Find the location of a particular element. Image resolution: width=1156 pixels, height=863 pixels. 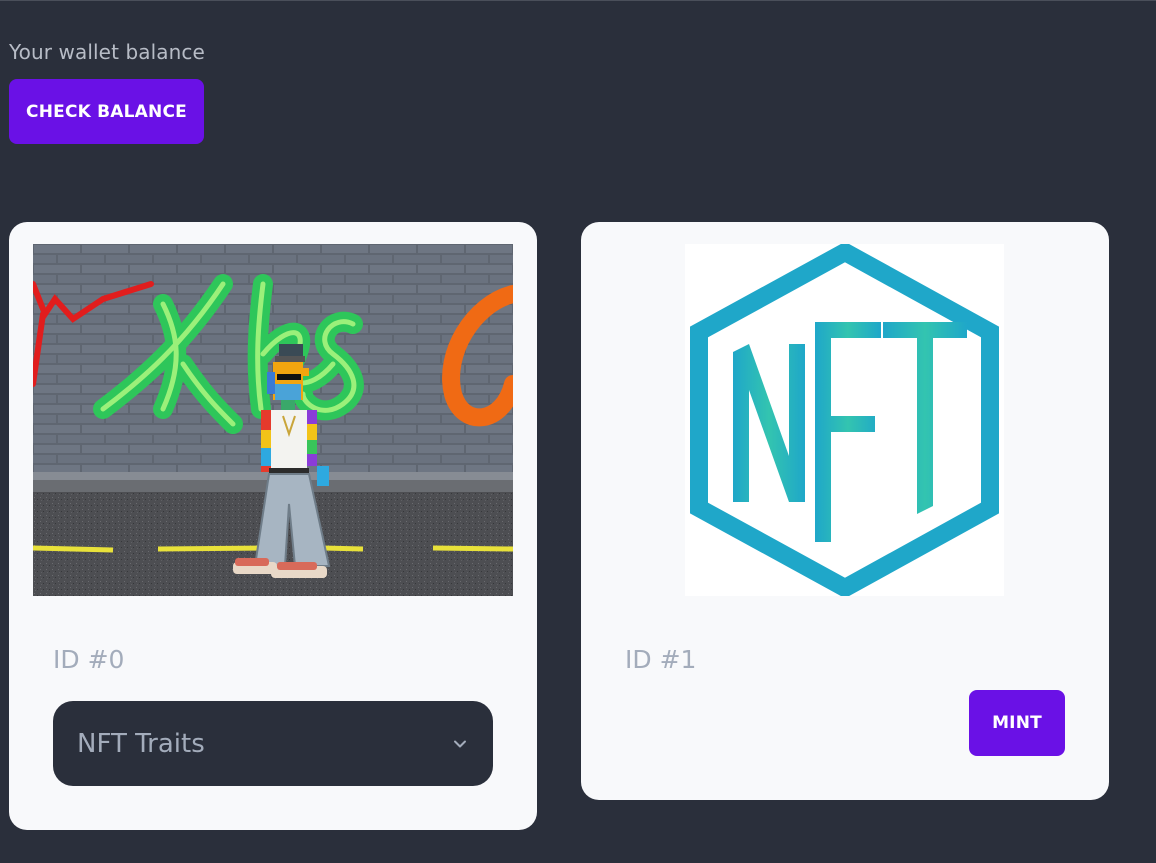

nft-id-label: ID #0 is located at coordinates (89, 659).